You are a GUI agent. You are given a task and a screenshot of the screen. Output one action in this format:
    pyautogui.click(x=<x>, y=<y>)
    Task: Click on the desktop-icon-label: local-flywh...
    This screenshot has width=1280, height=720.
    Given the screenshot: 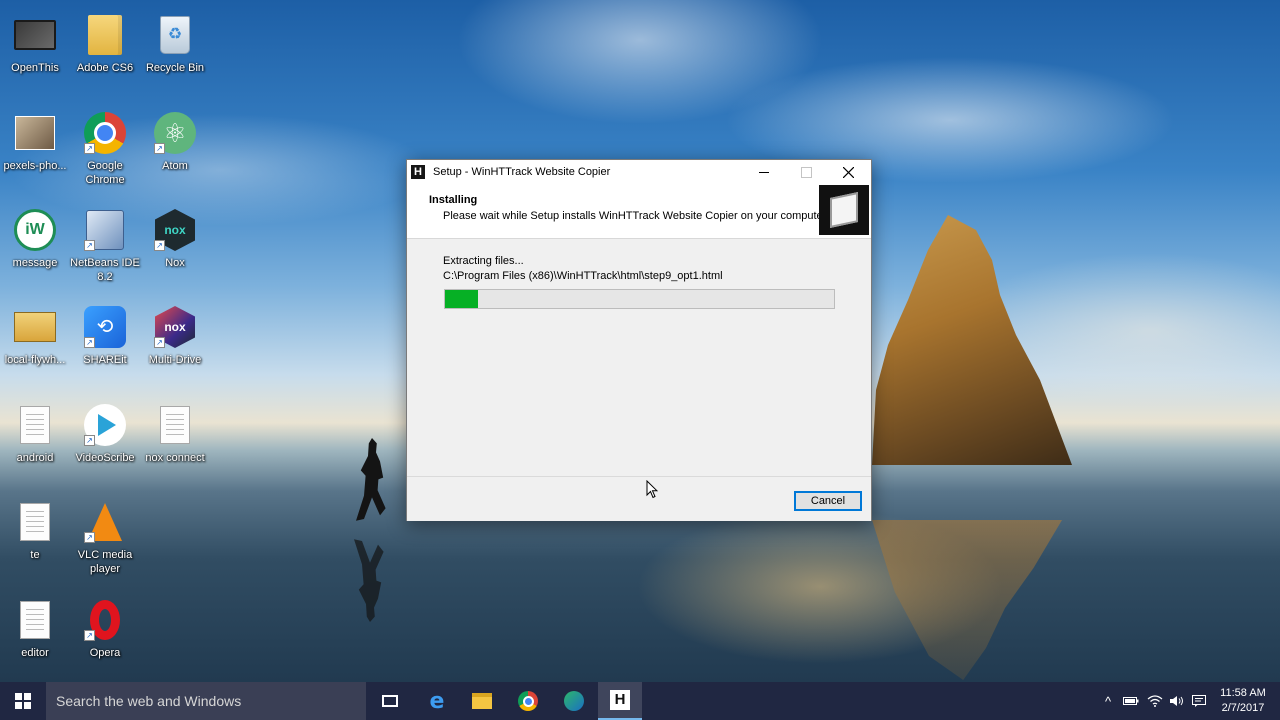 What is the action you would take?
    pyautogui.click(x=35, y=360)
    